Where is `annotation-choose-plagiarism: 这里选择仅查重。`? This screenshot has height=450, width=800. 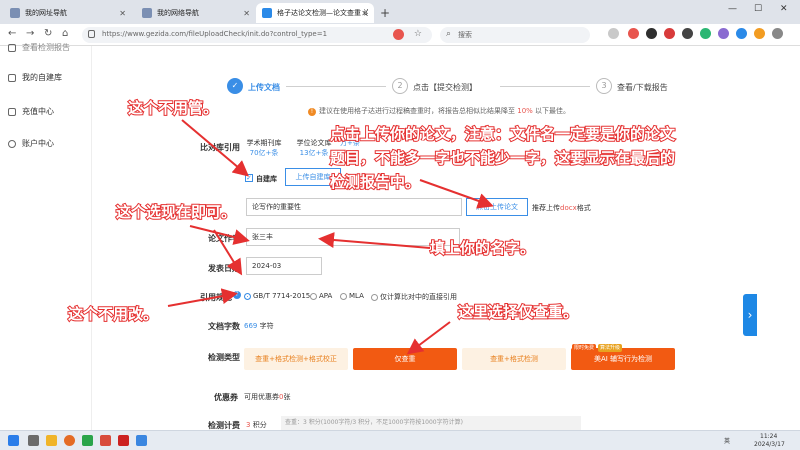
annotation-choose-plagiarism: 这里选择仅查重。 is located at coordinates (518, 312).